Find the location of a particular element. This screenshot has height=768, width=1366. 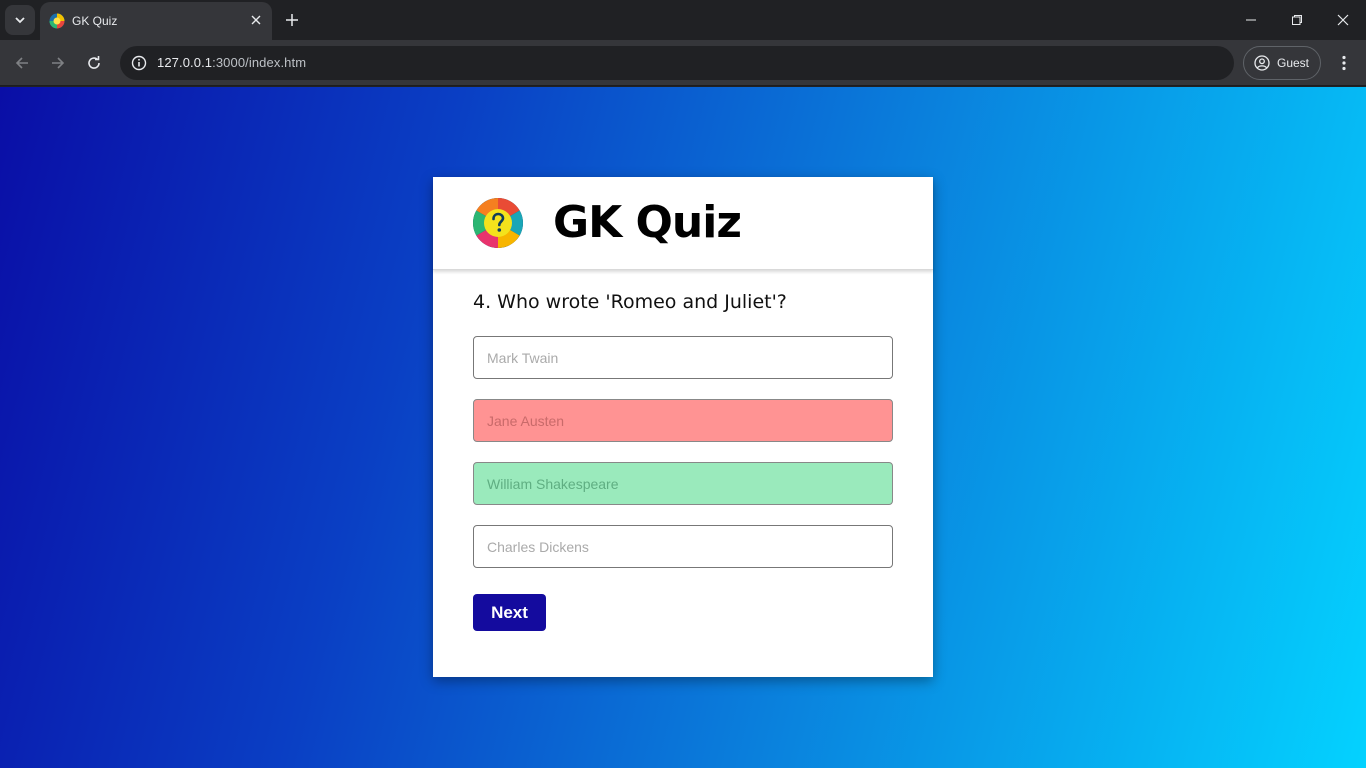

forward-icon is located at coordinates (58, 63).